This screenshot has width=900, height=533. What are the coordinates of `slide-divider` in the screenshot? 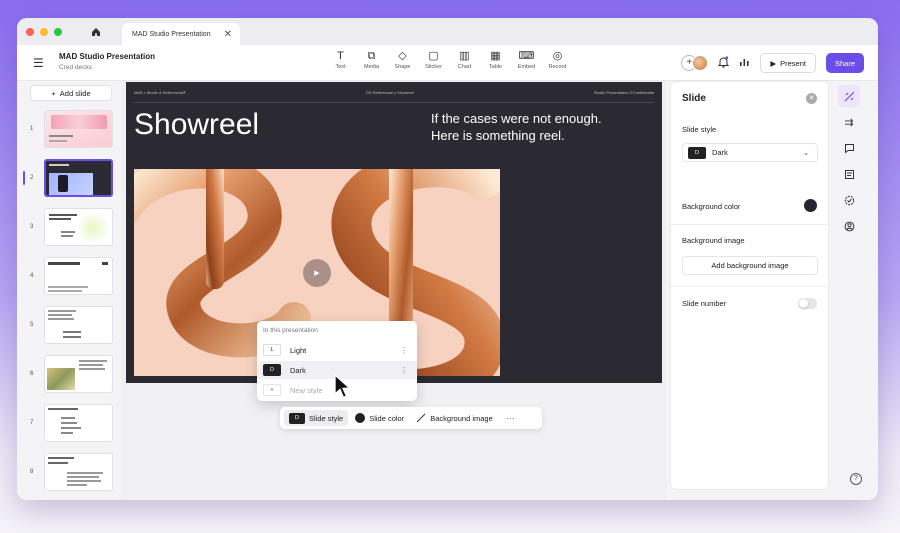 It's located at (394, 102).